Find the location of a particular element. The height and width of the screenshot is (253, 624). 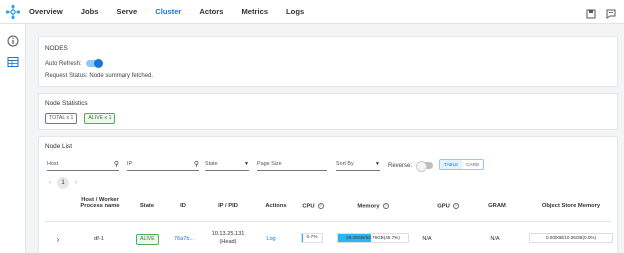

col-state: State is located at coordinates (147, 206).